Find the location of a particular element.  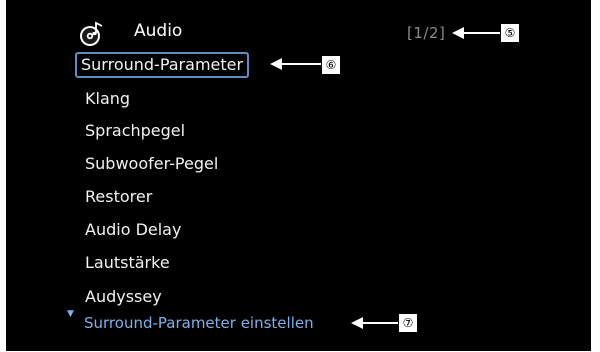

menu-item-audyssey: Audyssey is located at coordinates (123, 297).